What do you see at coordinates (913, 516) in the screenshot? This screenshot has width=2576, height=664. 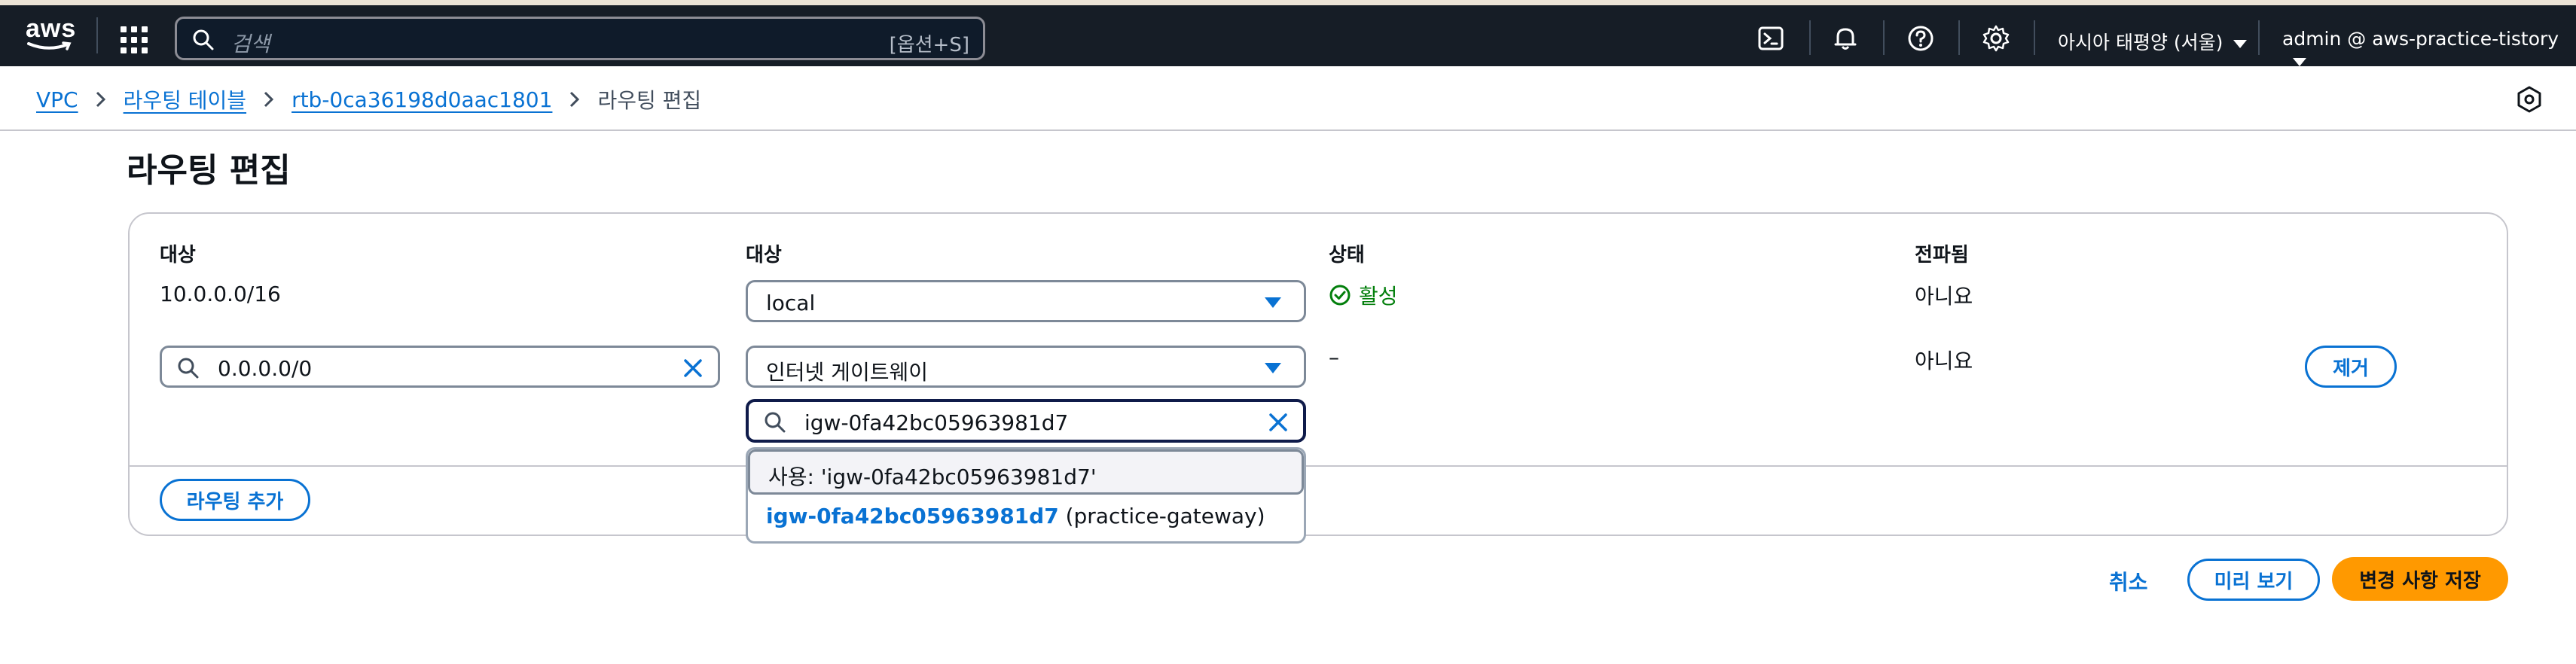 I see `dropdown-option-id: igw-0fa42bc05963981d7` at bounding box center [913, 516].